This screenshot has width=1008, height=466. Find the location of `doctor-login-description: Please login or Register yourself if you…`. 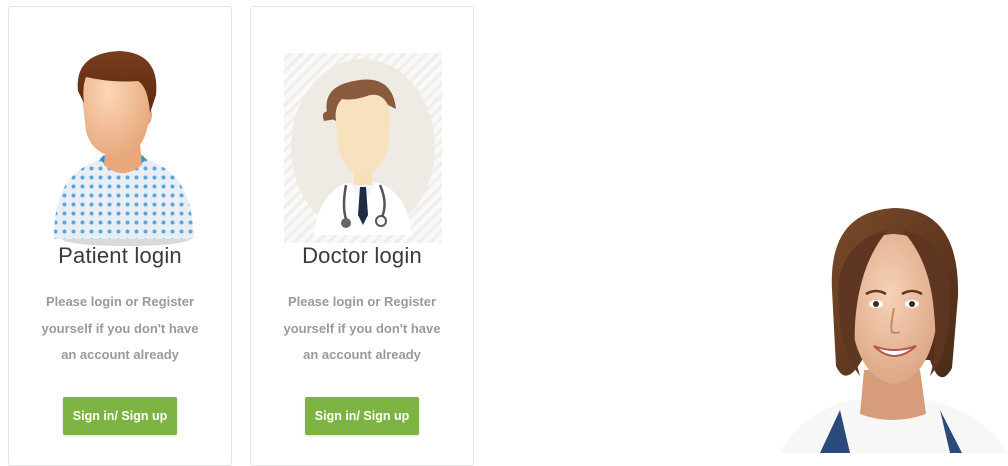

doctor-login-description: Please login or Register yourself if you… is located at coordinates (362, 328).